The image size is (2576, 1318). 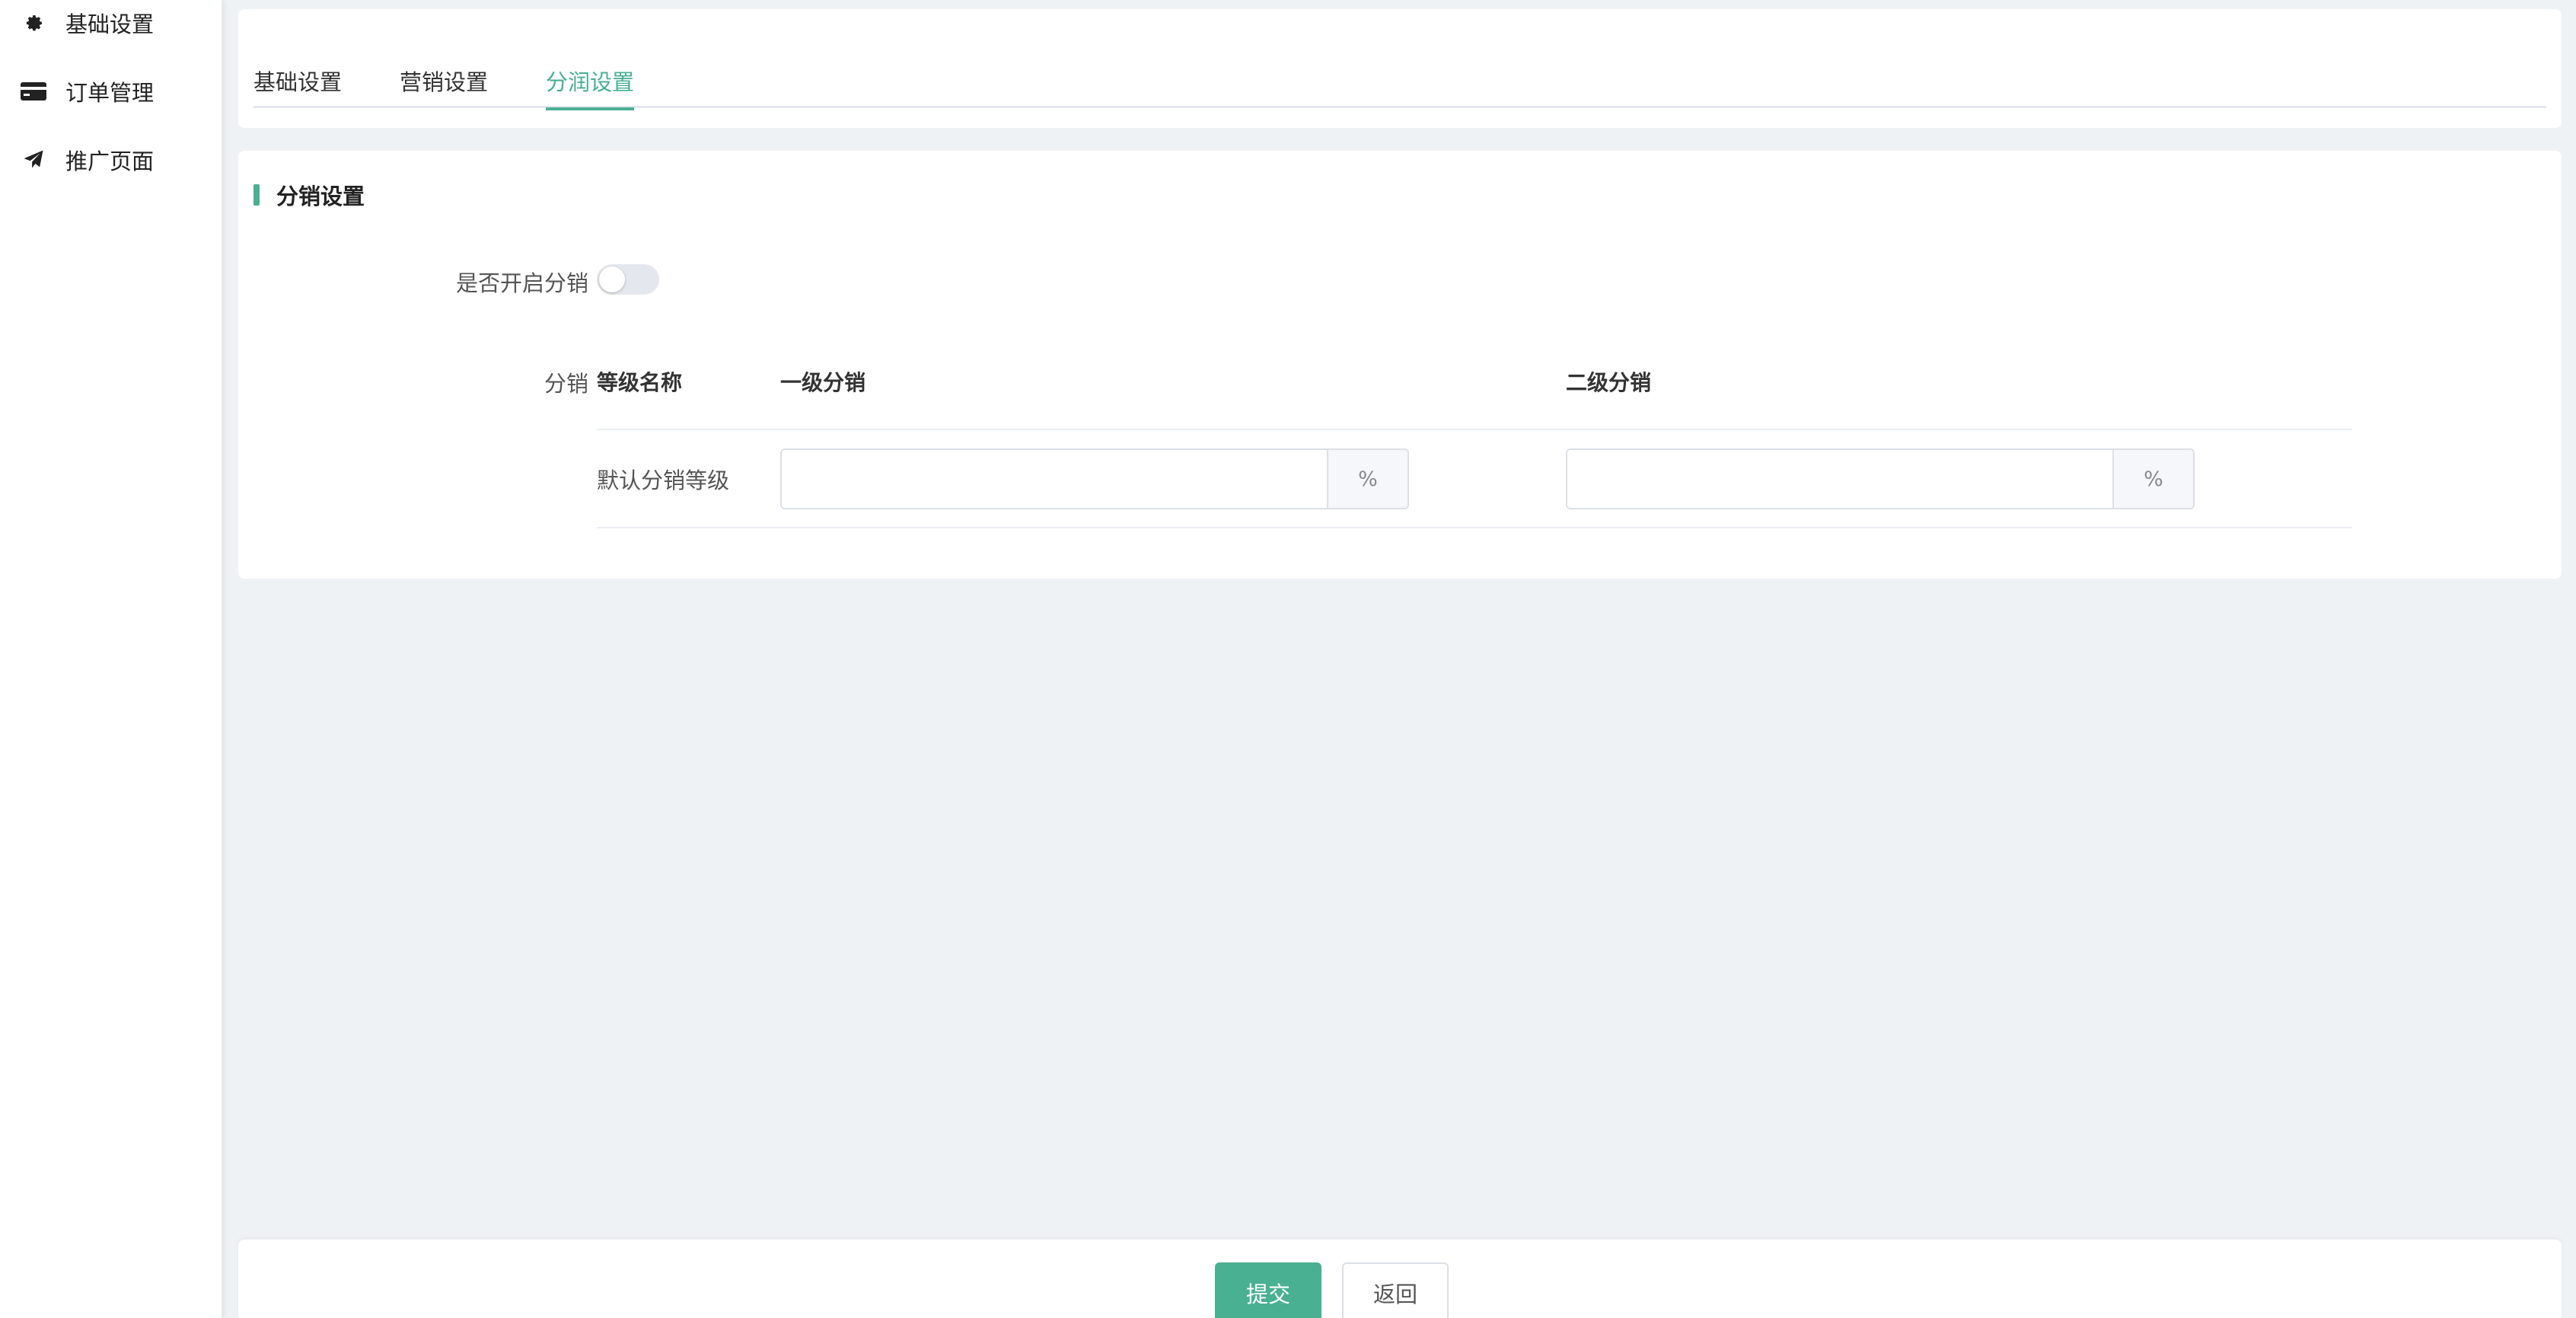 I want to click on distribution-label: 分销, so click(x=566, y=384).